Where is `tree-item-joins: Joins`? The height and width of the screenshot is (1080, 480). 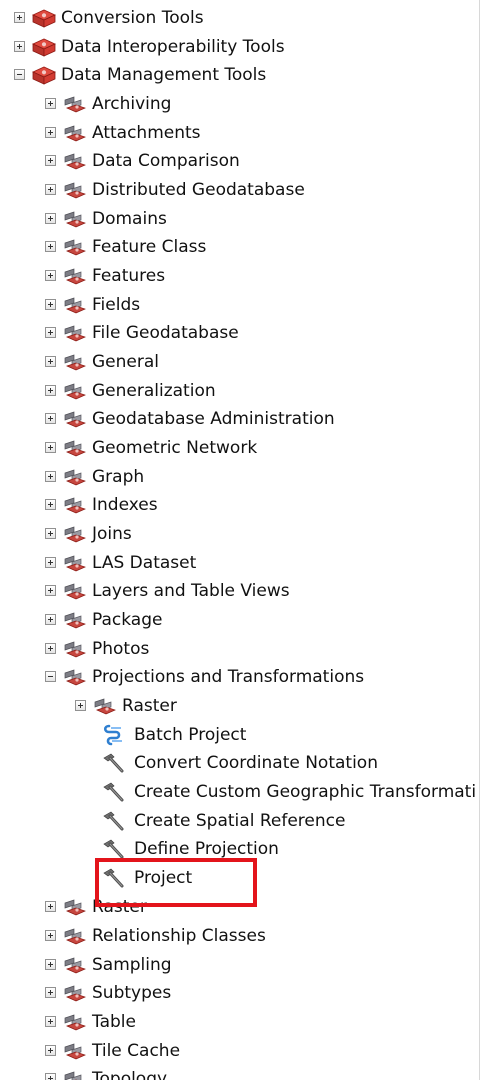
tree-item-joins: Joins is located at coordinates (66, 533).